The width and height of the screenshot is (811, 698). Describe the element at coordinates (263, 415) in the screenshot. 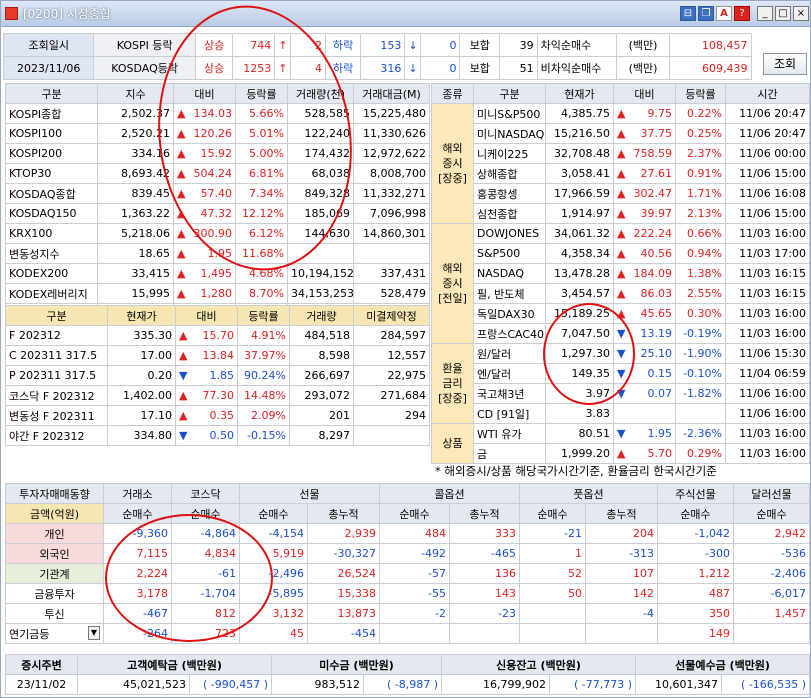

I see `change-rate: 2.09%` at that location.